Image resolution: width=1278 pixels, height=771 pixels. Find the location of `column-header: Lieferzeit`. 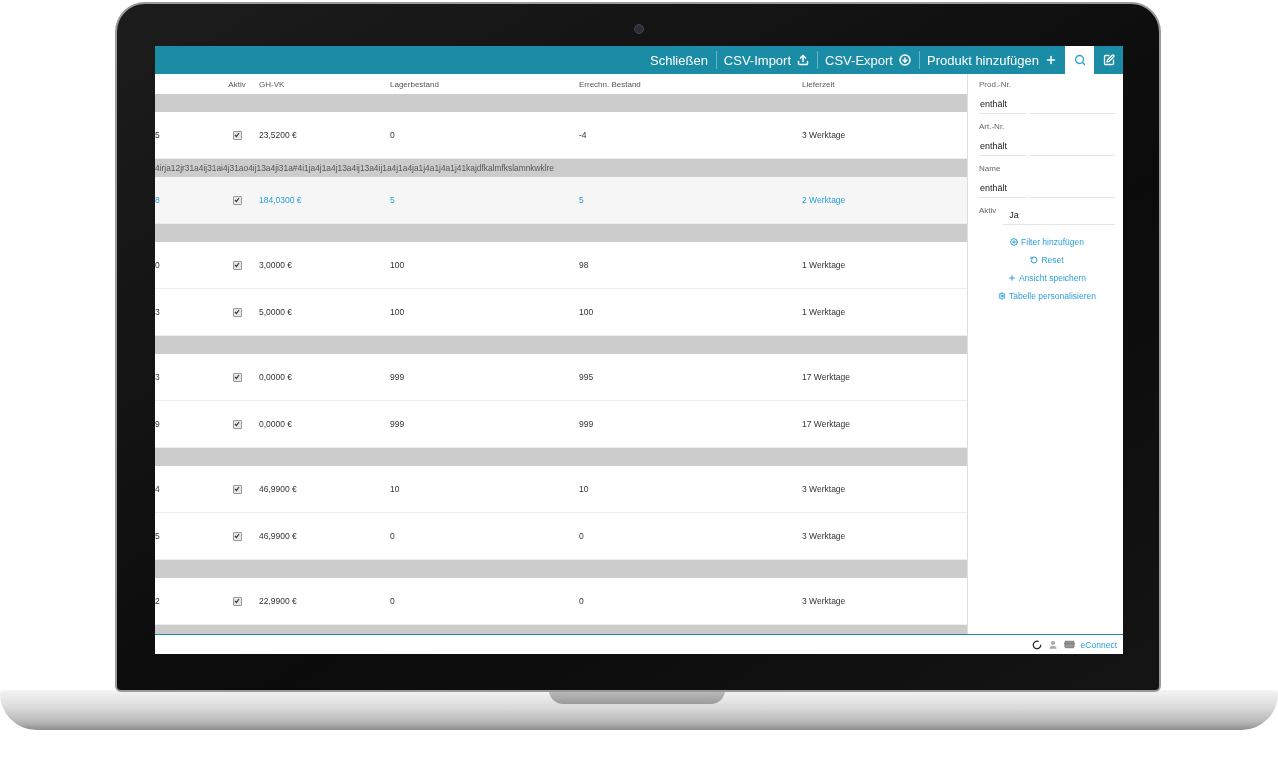

column-header: Lieferzeit is located at coordinates (818, 84).